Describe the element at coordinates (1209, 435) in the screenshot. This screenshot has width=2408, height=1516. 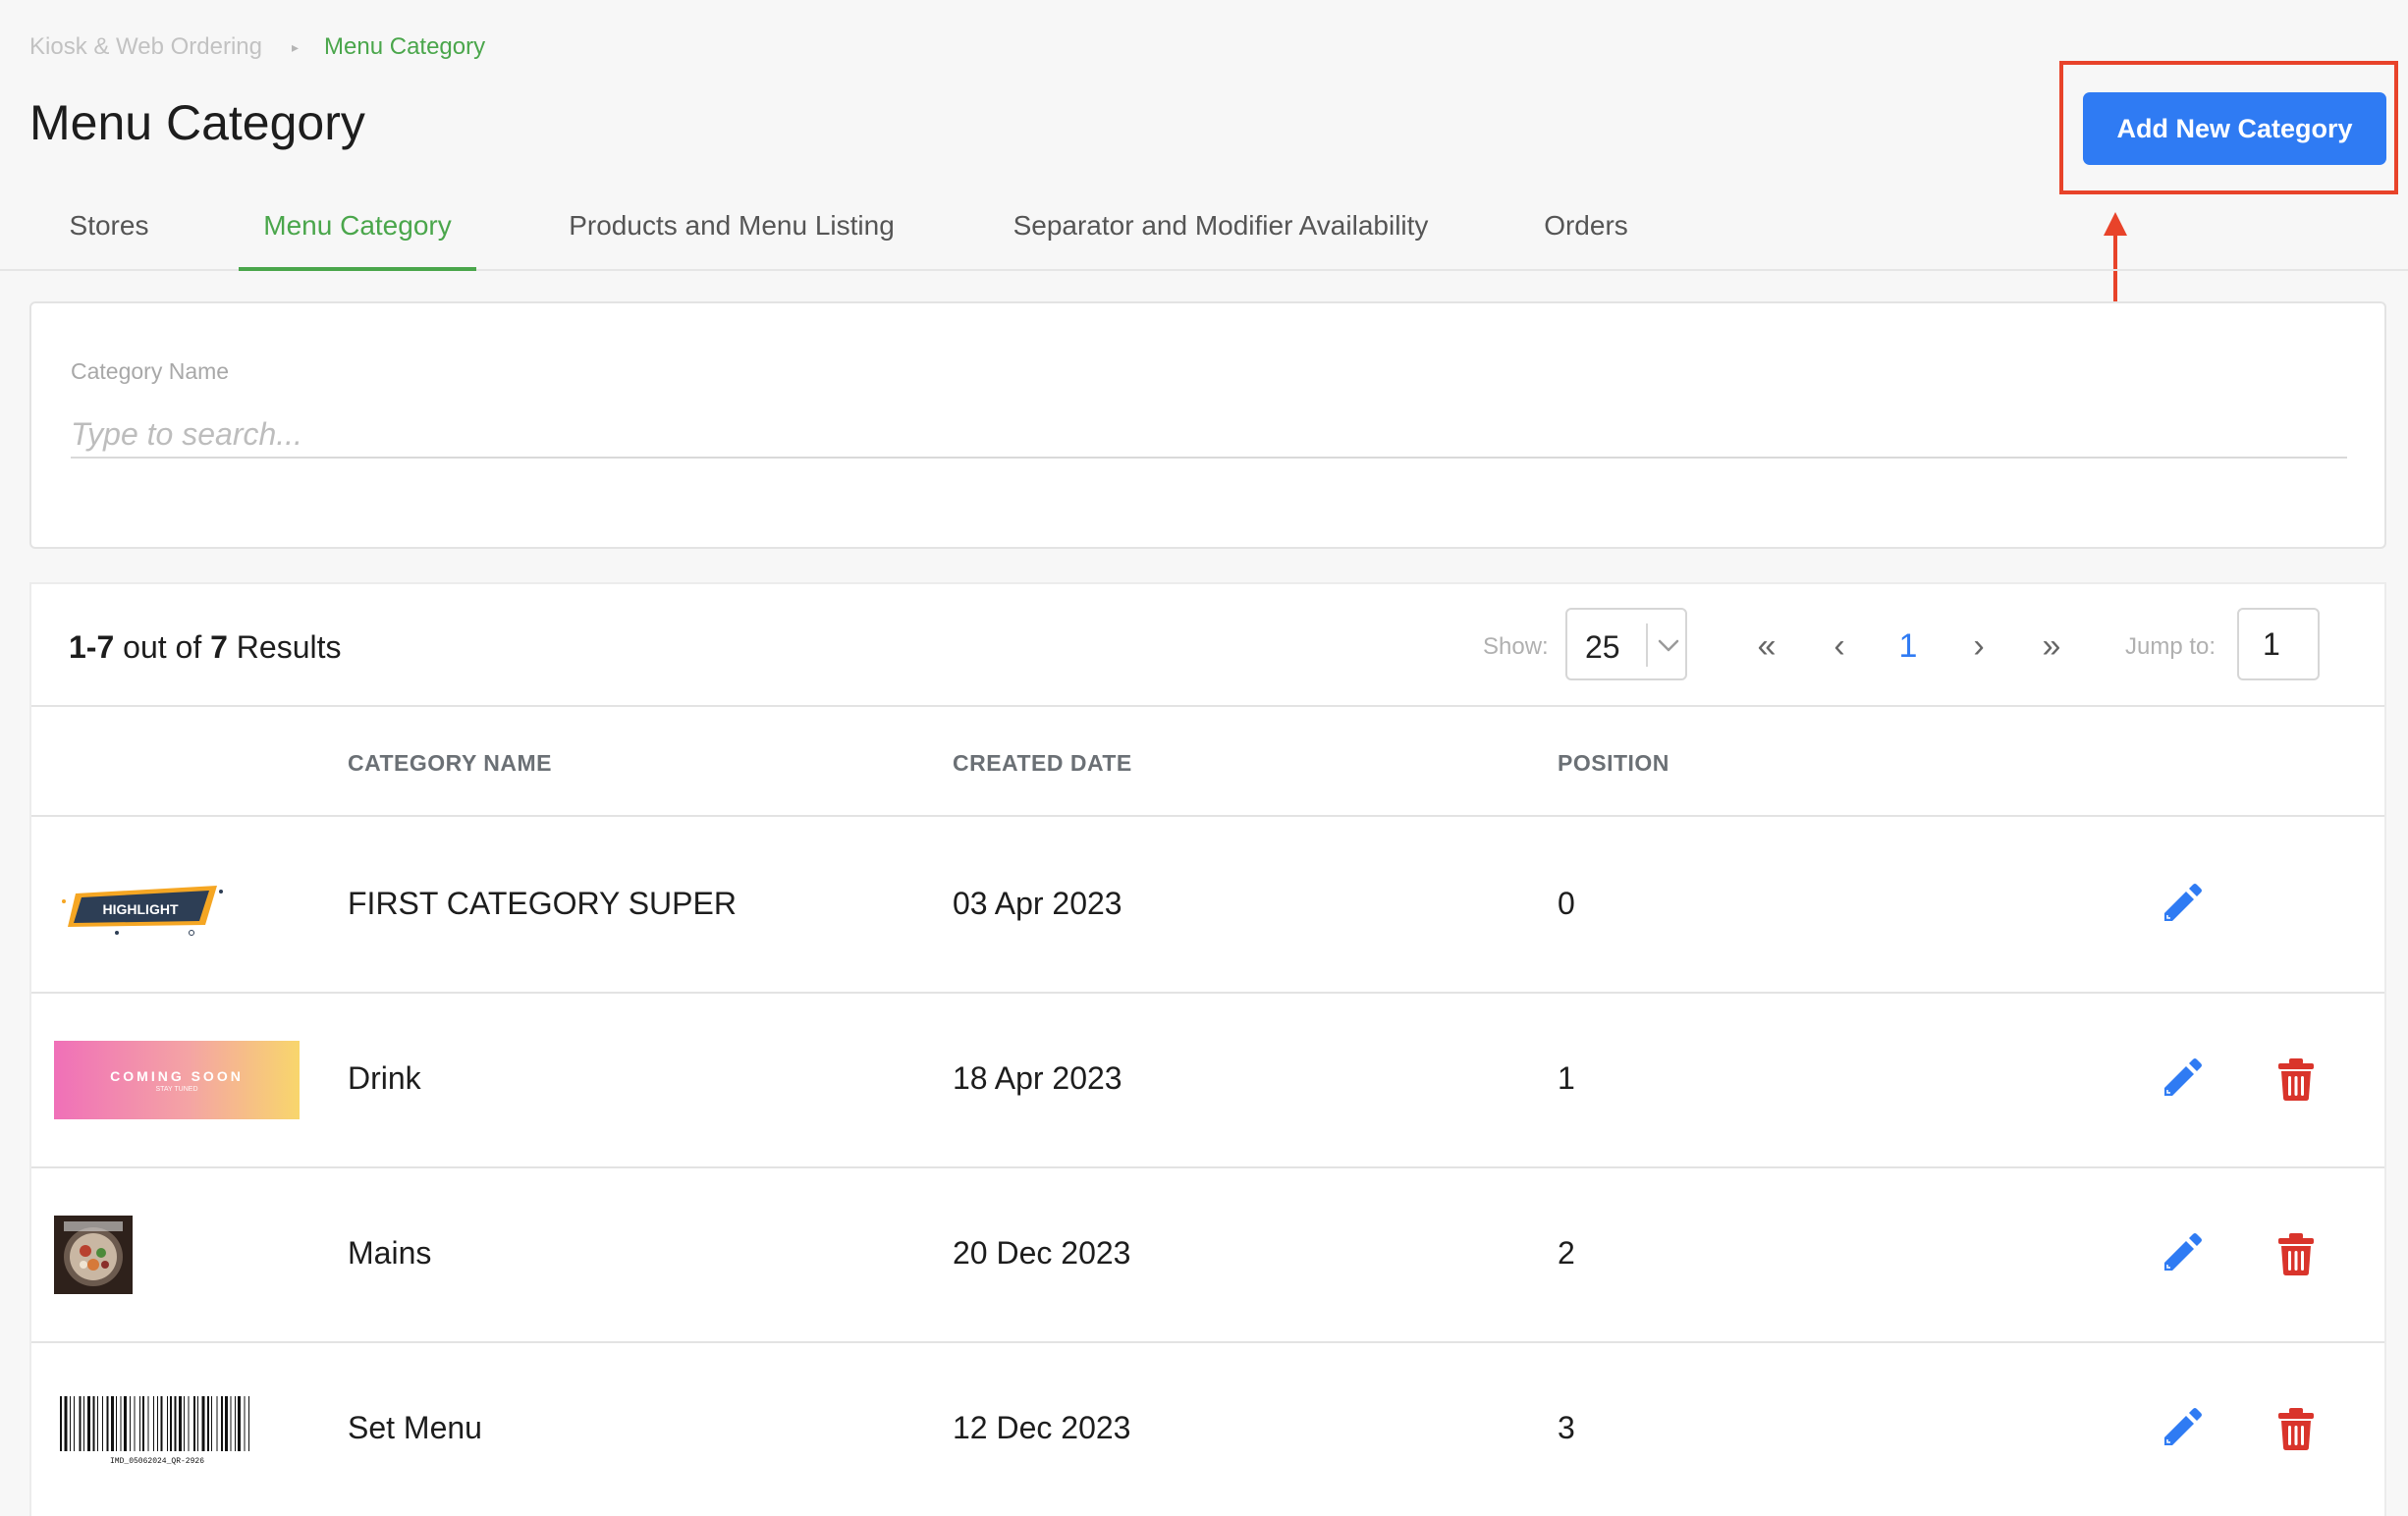
I see `category-name-search-input` at that location.